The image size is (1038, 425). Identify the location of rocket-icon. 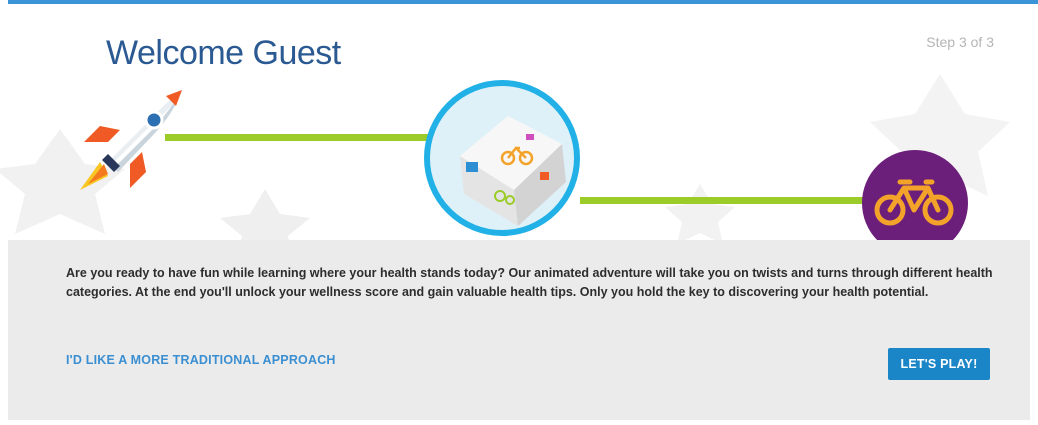
(131, 140).